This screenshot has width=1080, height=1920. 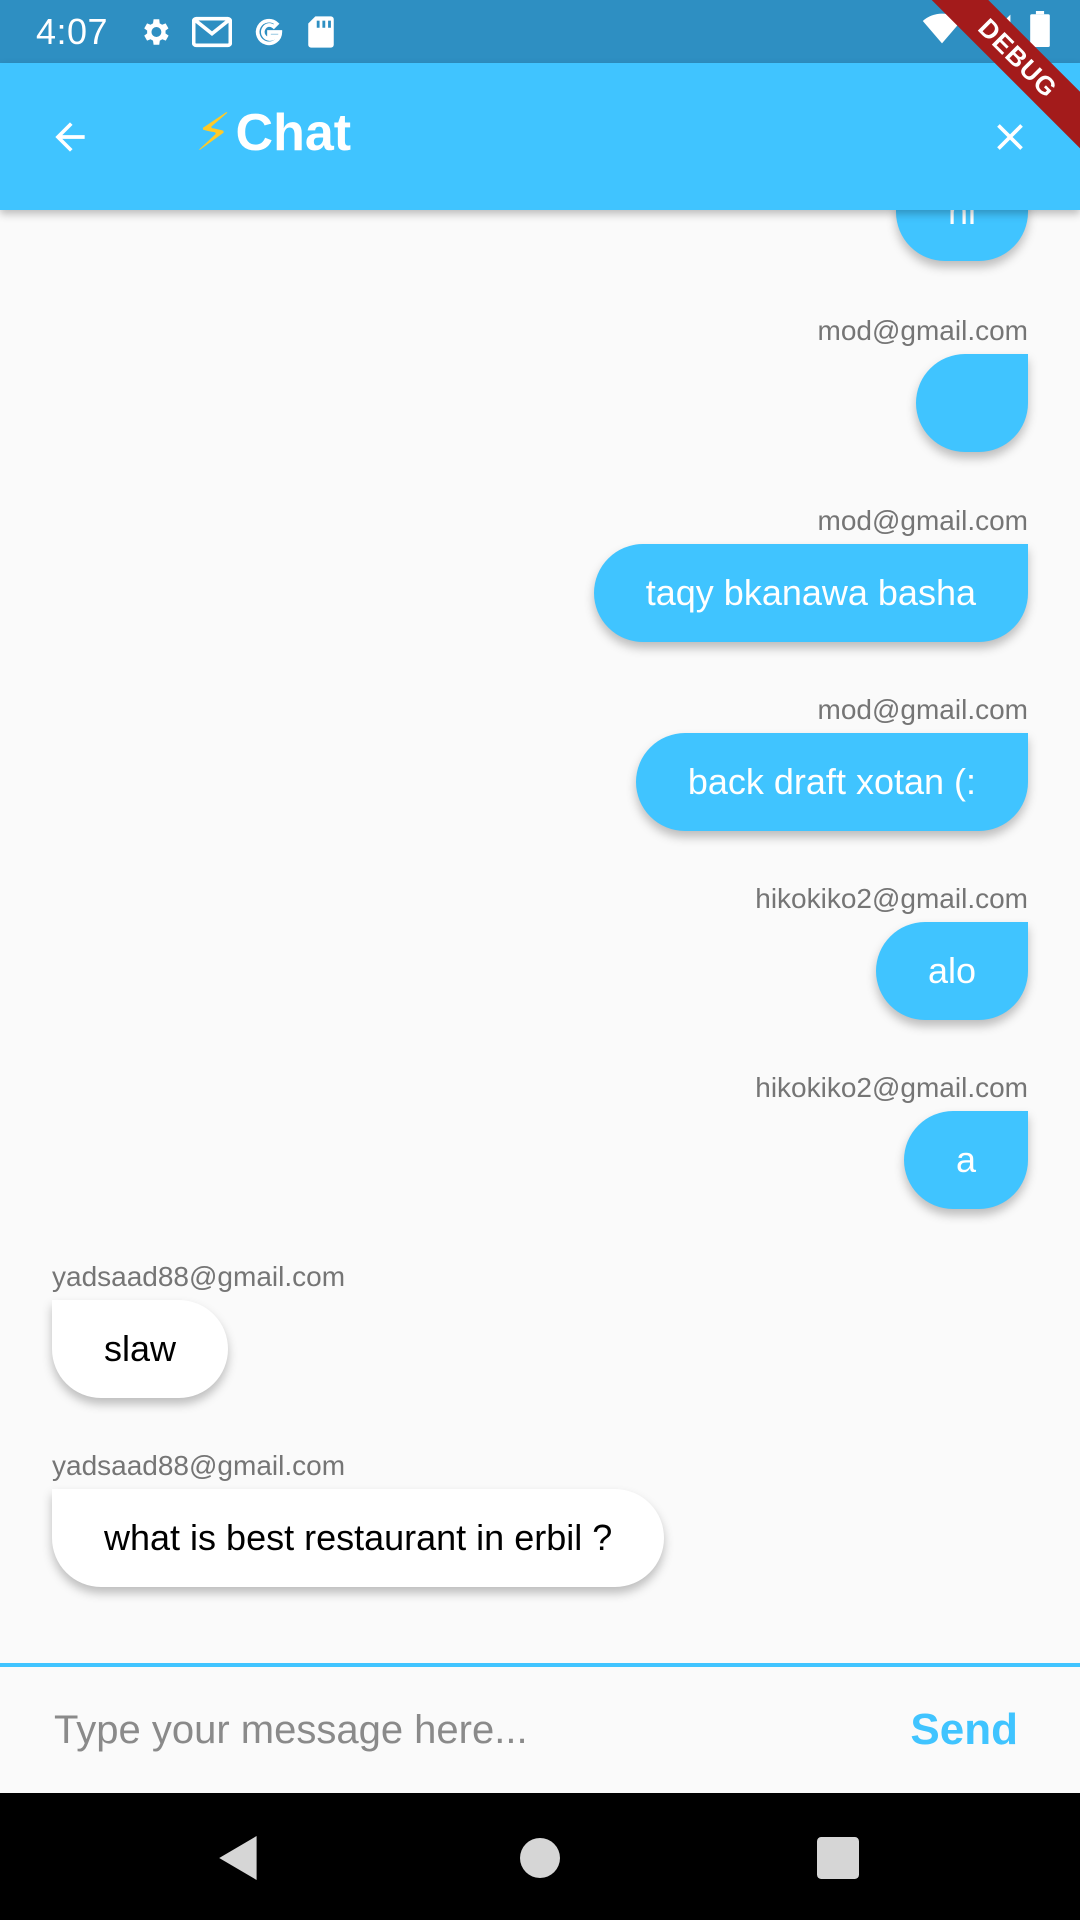 What do you see at coordinates (540, 573) in the screenshot?
I see `message-item: mod@gmail.com taqy bkanawa basha` at bounding box center [540, 573].